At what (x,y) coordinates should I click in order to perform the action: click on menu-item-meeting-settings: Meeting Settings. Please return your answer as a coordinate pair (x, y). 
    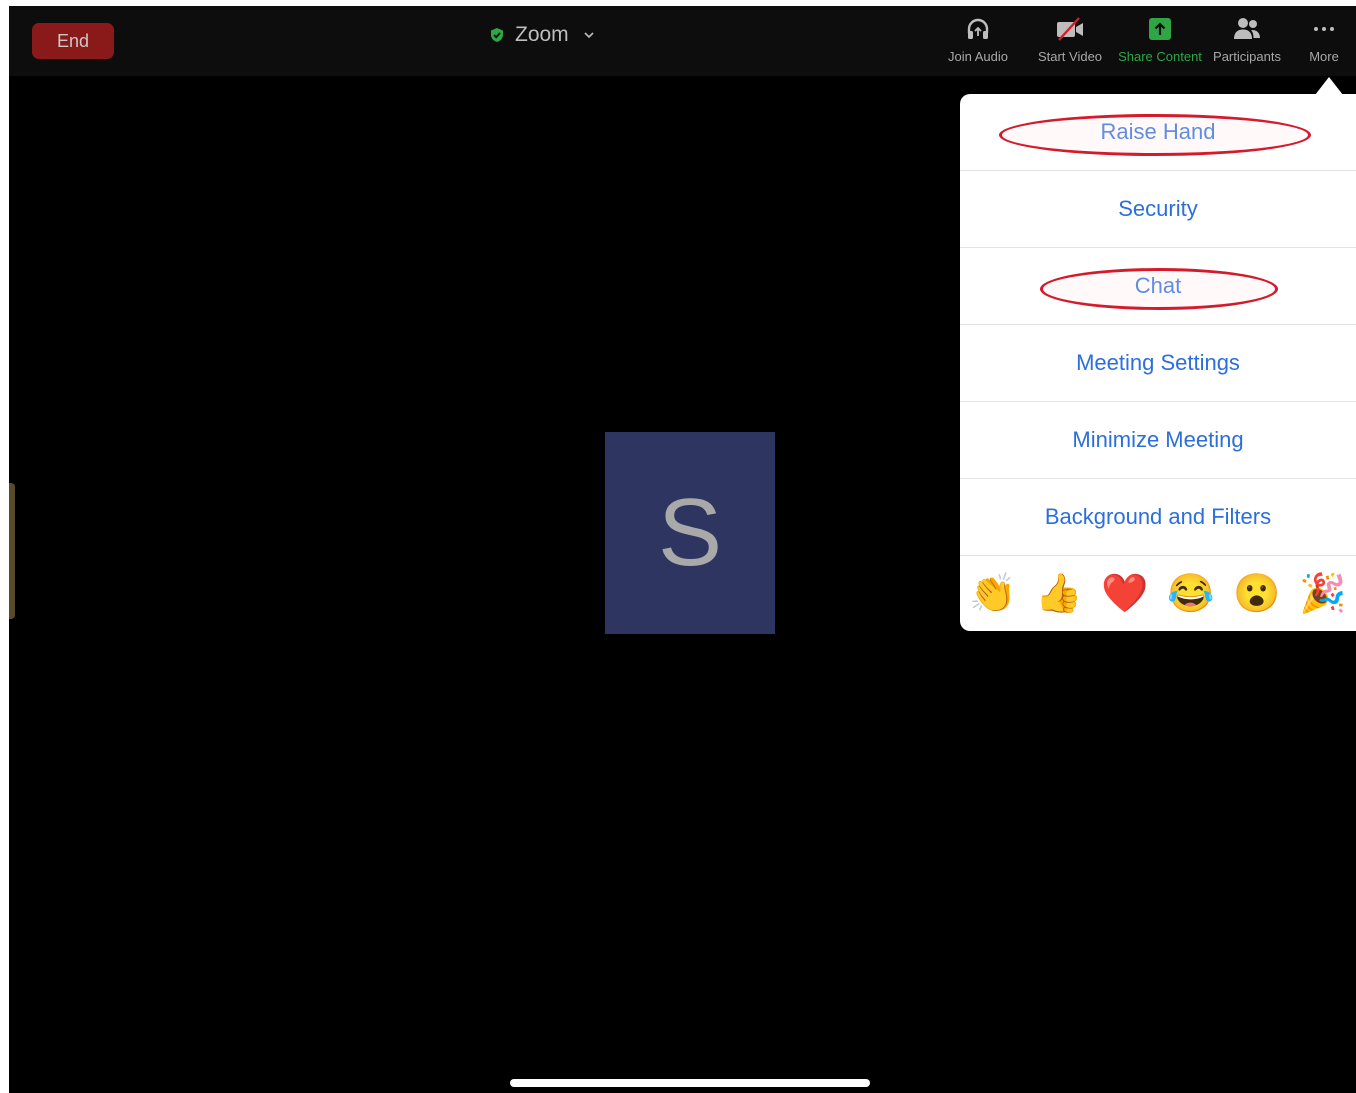
    Looking at the image, I should click on (1158, 363).